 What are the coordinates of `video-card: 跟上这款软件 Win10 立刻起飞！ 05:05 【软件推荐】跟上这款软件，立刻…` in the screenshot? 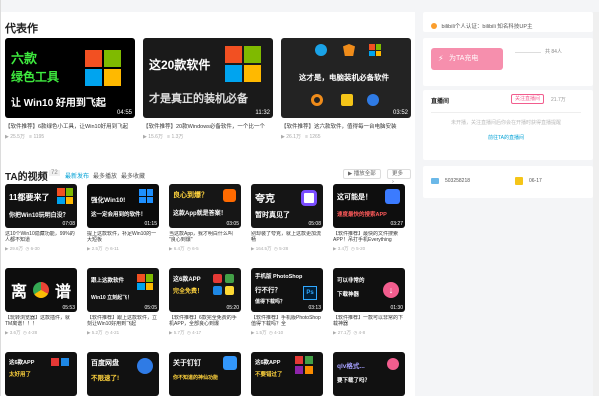 It's located at (123, 302).